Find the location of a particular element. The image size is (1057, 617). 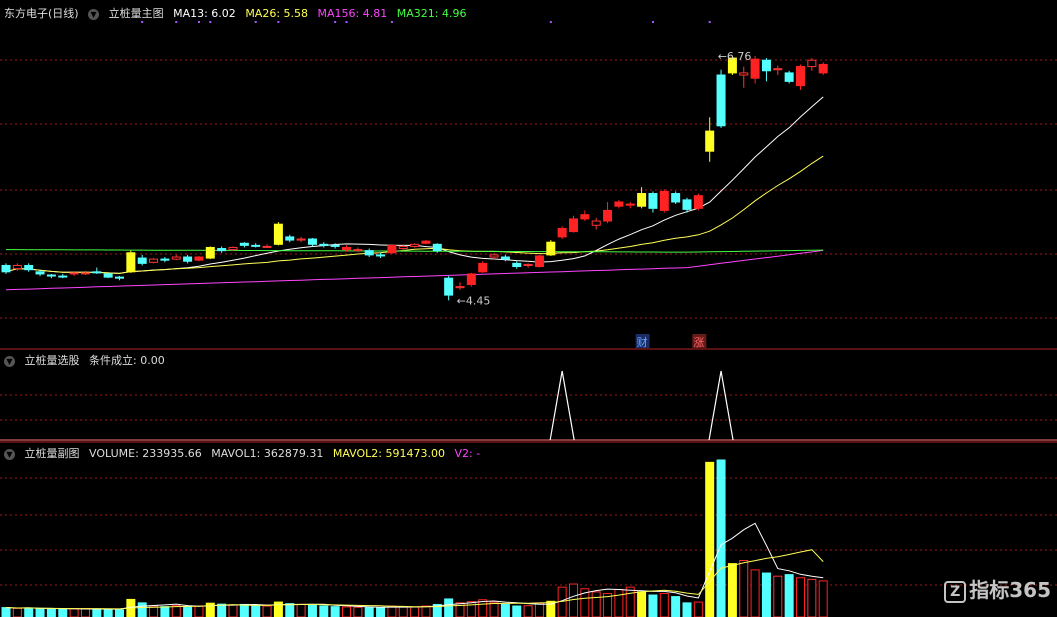

main-indicator-name: 立桩量主图 is located at coordinates (136, 13).